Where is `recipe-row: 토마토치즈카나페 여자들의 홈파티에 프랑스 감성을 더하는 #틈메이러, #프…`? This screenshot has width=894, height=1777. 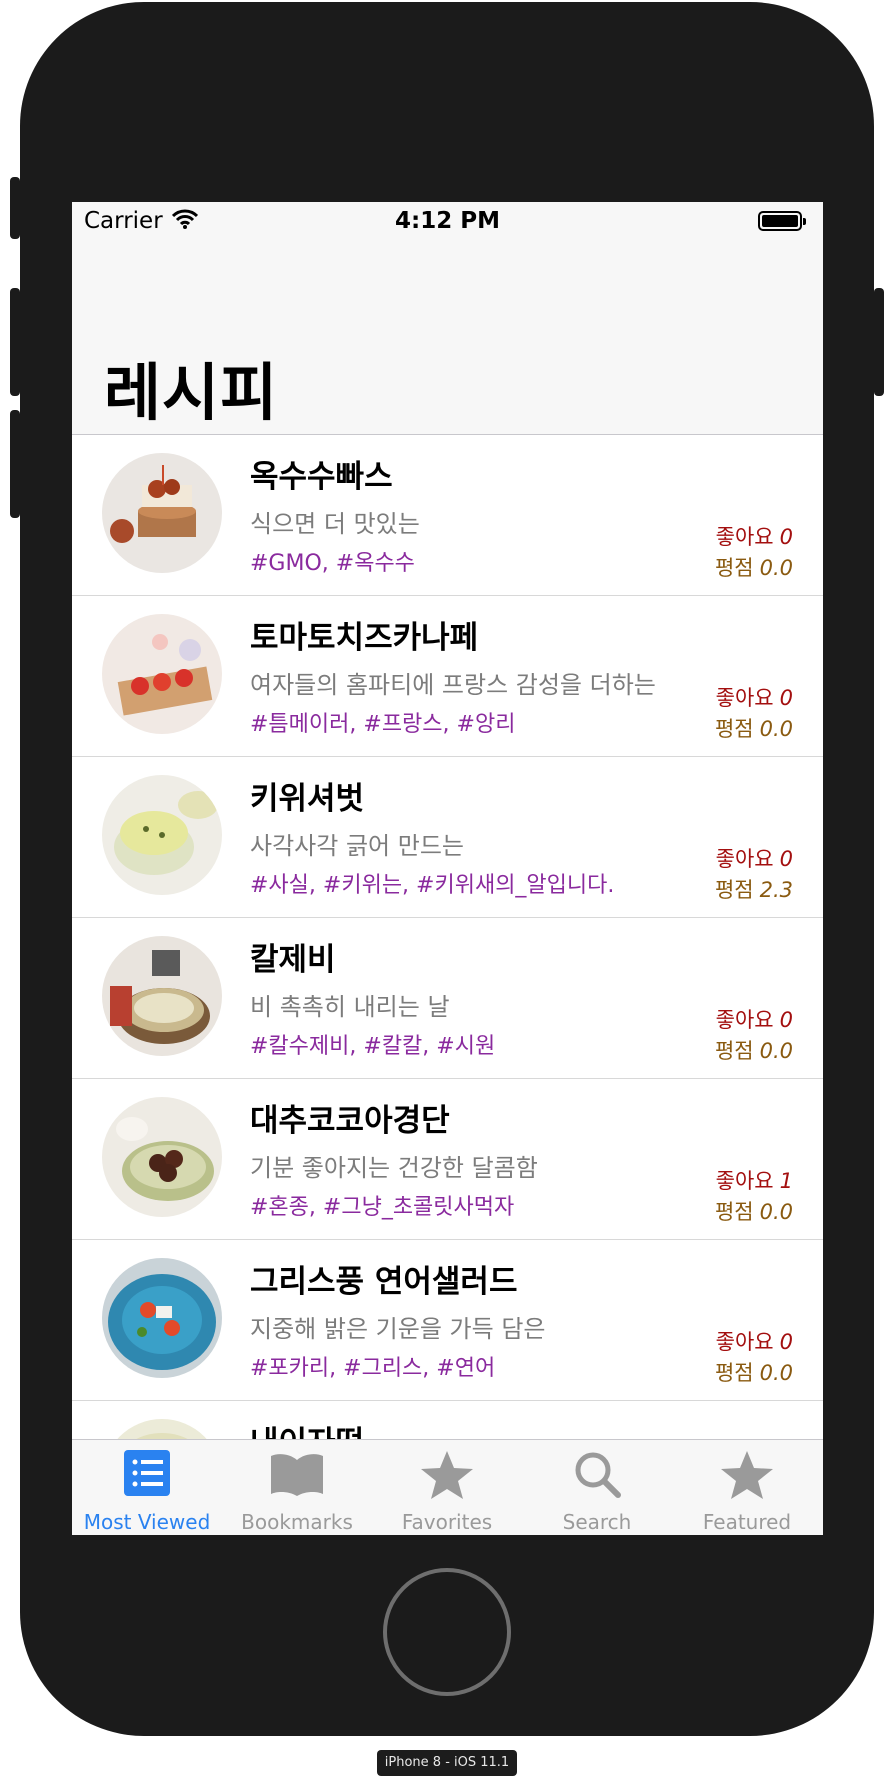
recipe-row: 토마토치즈카나페 여자들의 홈파티에 프랑스 감성을 더하는 #틈메이러, #프… is located at coordinates (447, 676).